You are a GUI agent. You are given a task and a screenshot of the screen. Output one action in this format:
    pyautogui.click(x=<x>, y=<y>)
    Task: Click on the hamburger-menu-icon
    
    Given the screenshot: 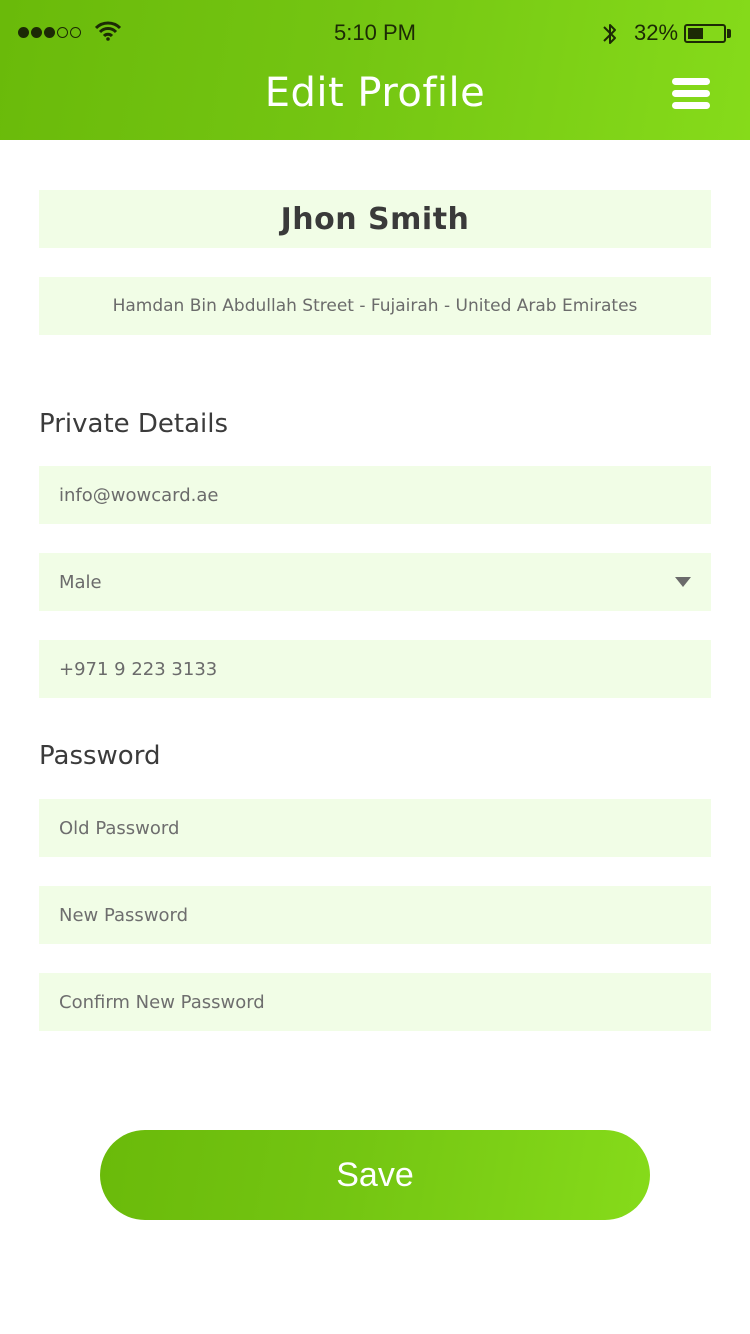 What is the action you would take?
    pyautogui.click(x=692, y=94)
    